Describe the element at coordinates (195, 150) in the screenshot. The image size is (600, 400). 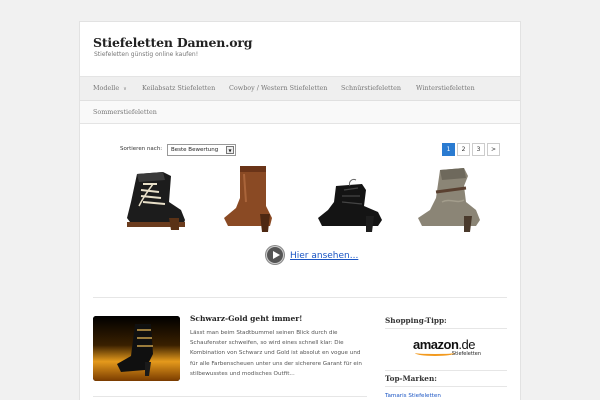
I see `sort-select-value: Beste Bewertung` at that location.